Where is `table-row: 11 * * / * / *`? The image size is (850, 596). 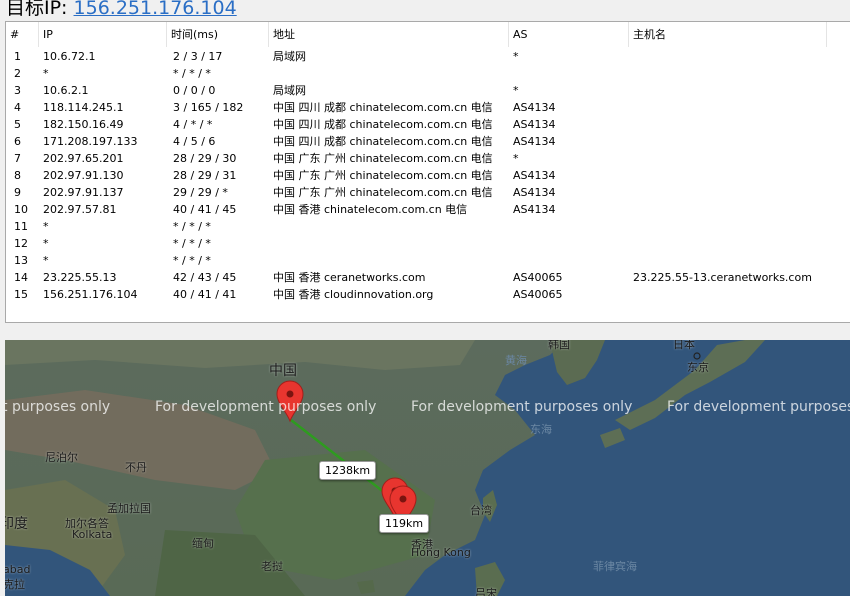
table-row: 11 * * / * / * is located at coordinates (428, 226).